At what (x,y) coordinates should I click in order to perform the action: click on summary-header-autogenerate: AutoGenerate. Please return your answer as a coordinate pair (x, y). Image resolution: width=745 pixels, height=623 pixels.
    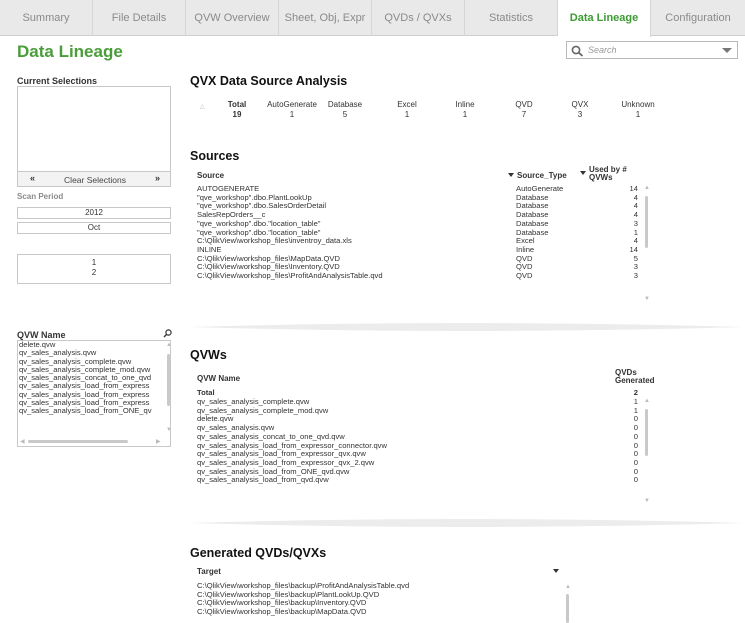
    Looking at the image, I should click on (292, 104).